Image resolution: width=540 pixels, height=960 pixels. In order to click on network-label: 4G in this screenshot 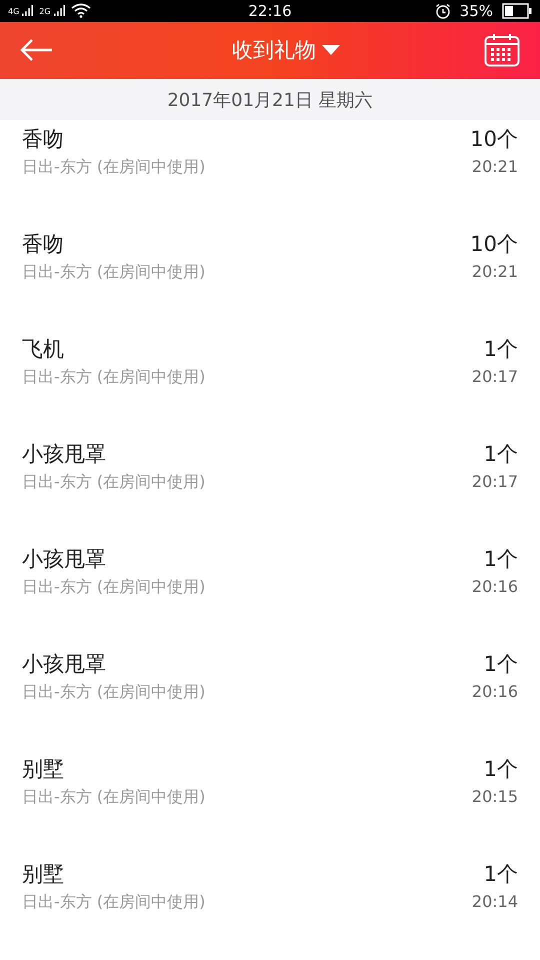, I will do `click(14, 11)`.